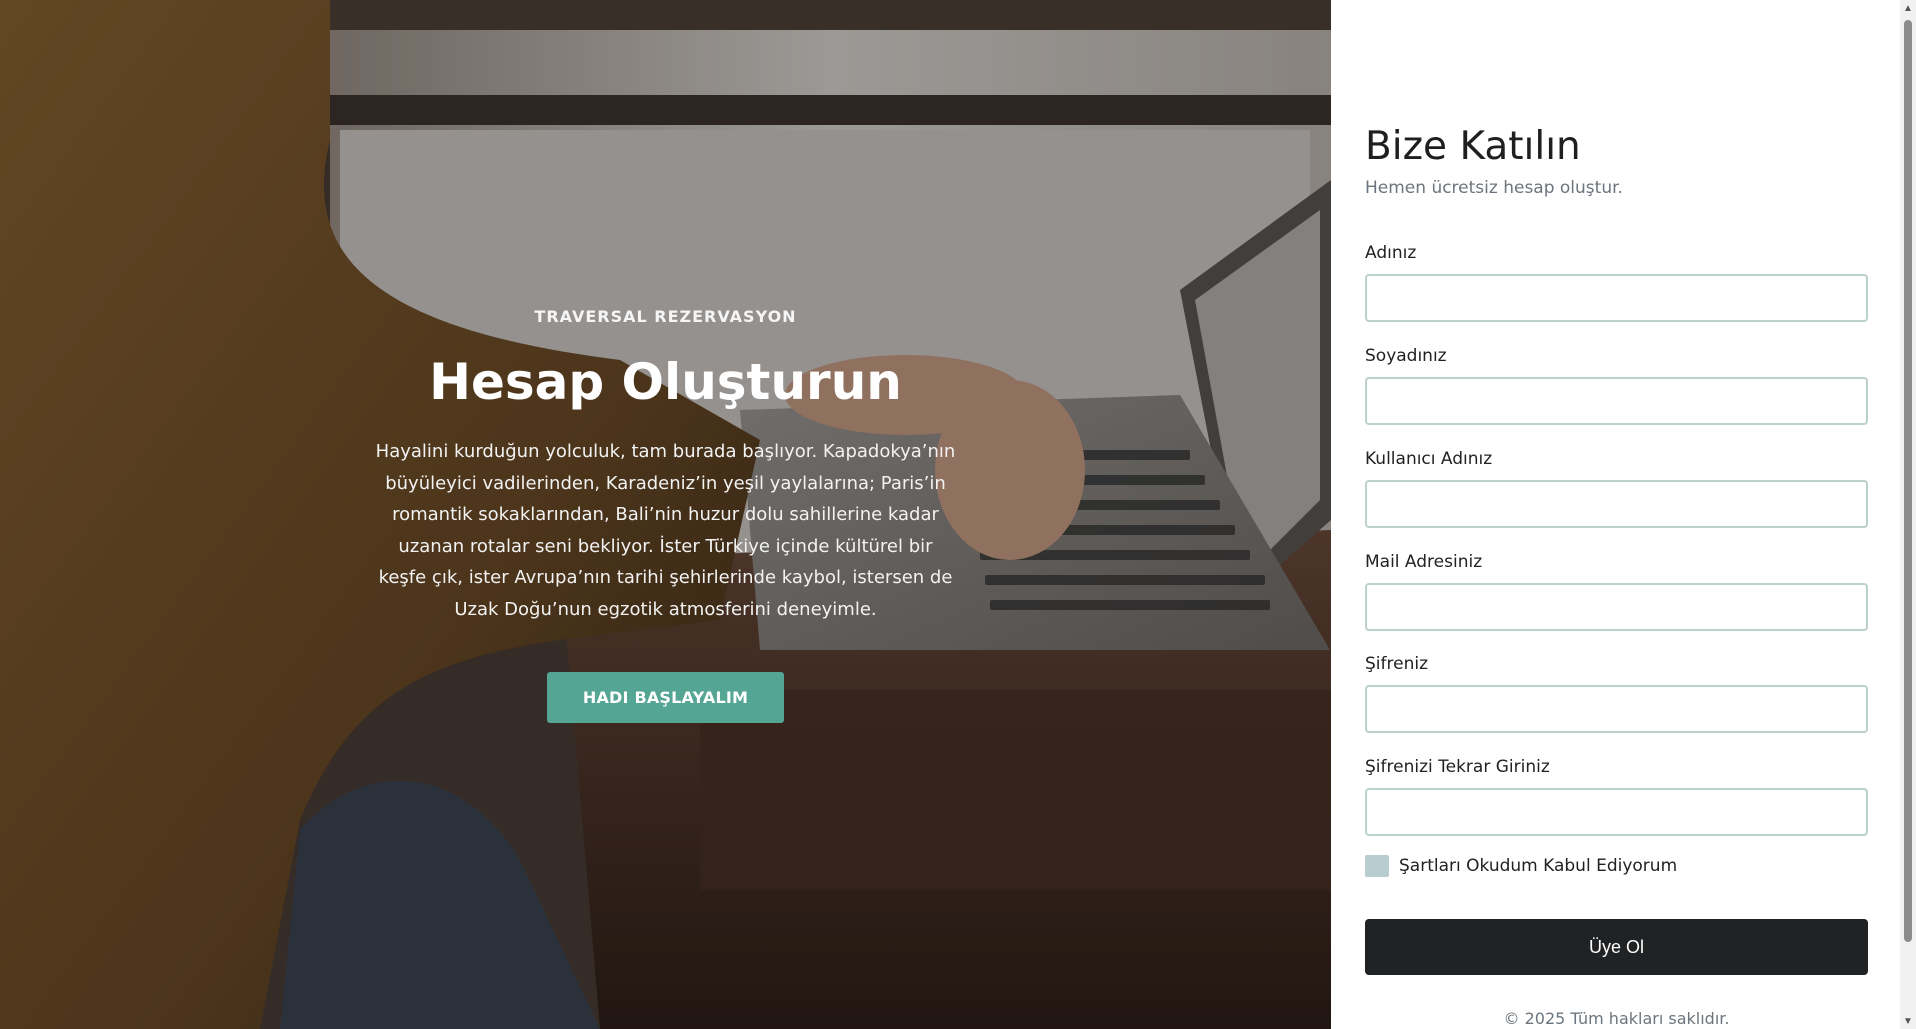  Describe the element at coordinates (665, 697) in the screenshot. I see `get-started-button: HADI BAŞLAYALIM` at that location.